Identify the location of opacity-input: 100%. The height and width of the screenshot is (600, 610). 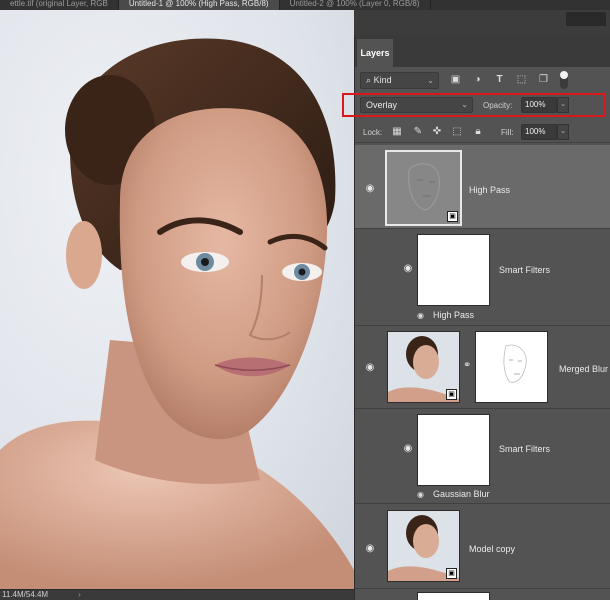
(539, 105).